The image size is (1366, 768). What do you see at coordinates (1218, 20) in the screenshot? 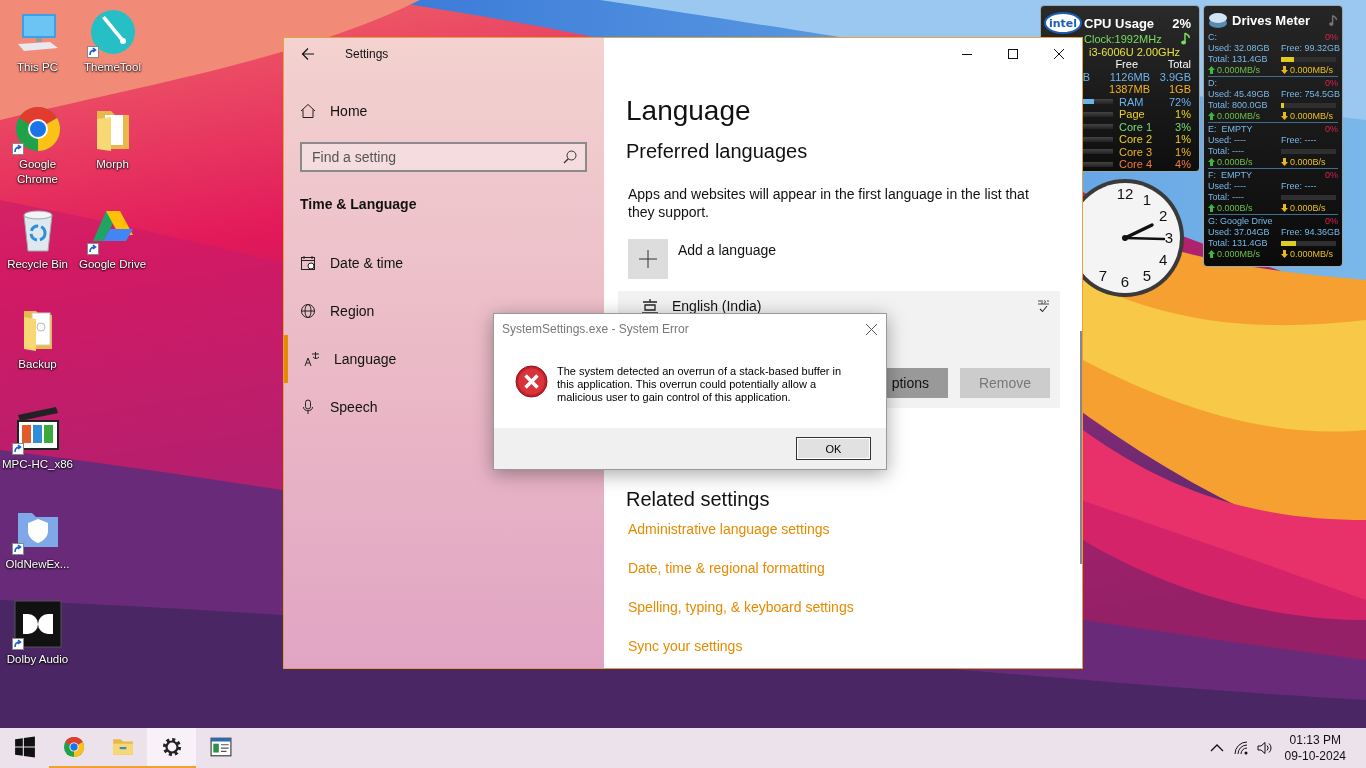
I see `disk-drive-icon` at bounding box center [1218, 20].